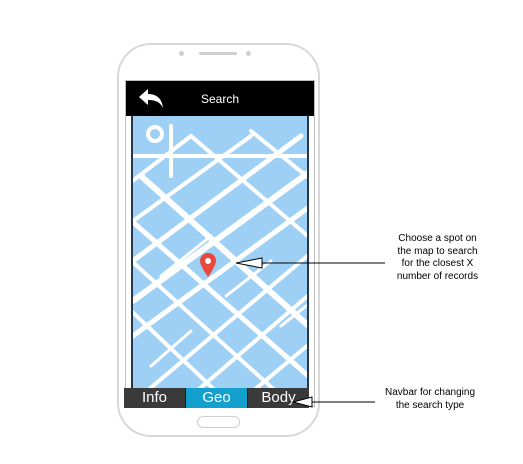 Image resolution: width=523 pixels, height=464 pixels. What do you see at coordinates (430, 405) in the screenshot?
I see `navbar-annotation-line: the search type` at bounding box center [430, 405].